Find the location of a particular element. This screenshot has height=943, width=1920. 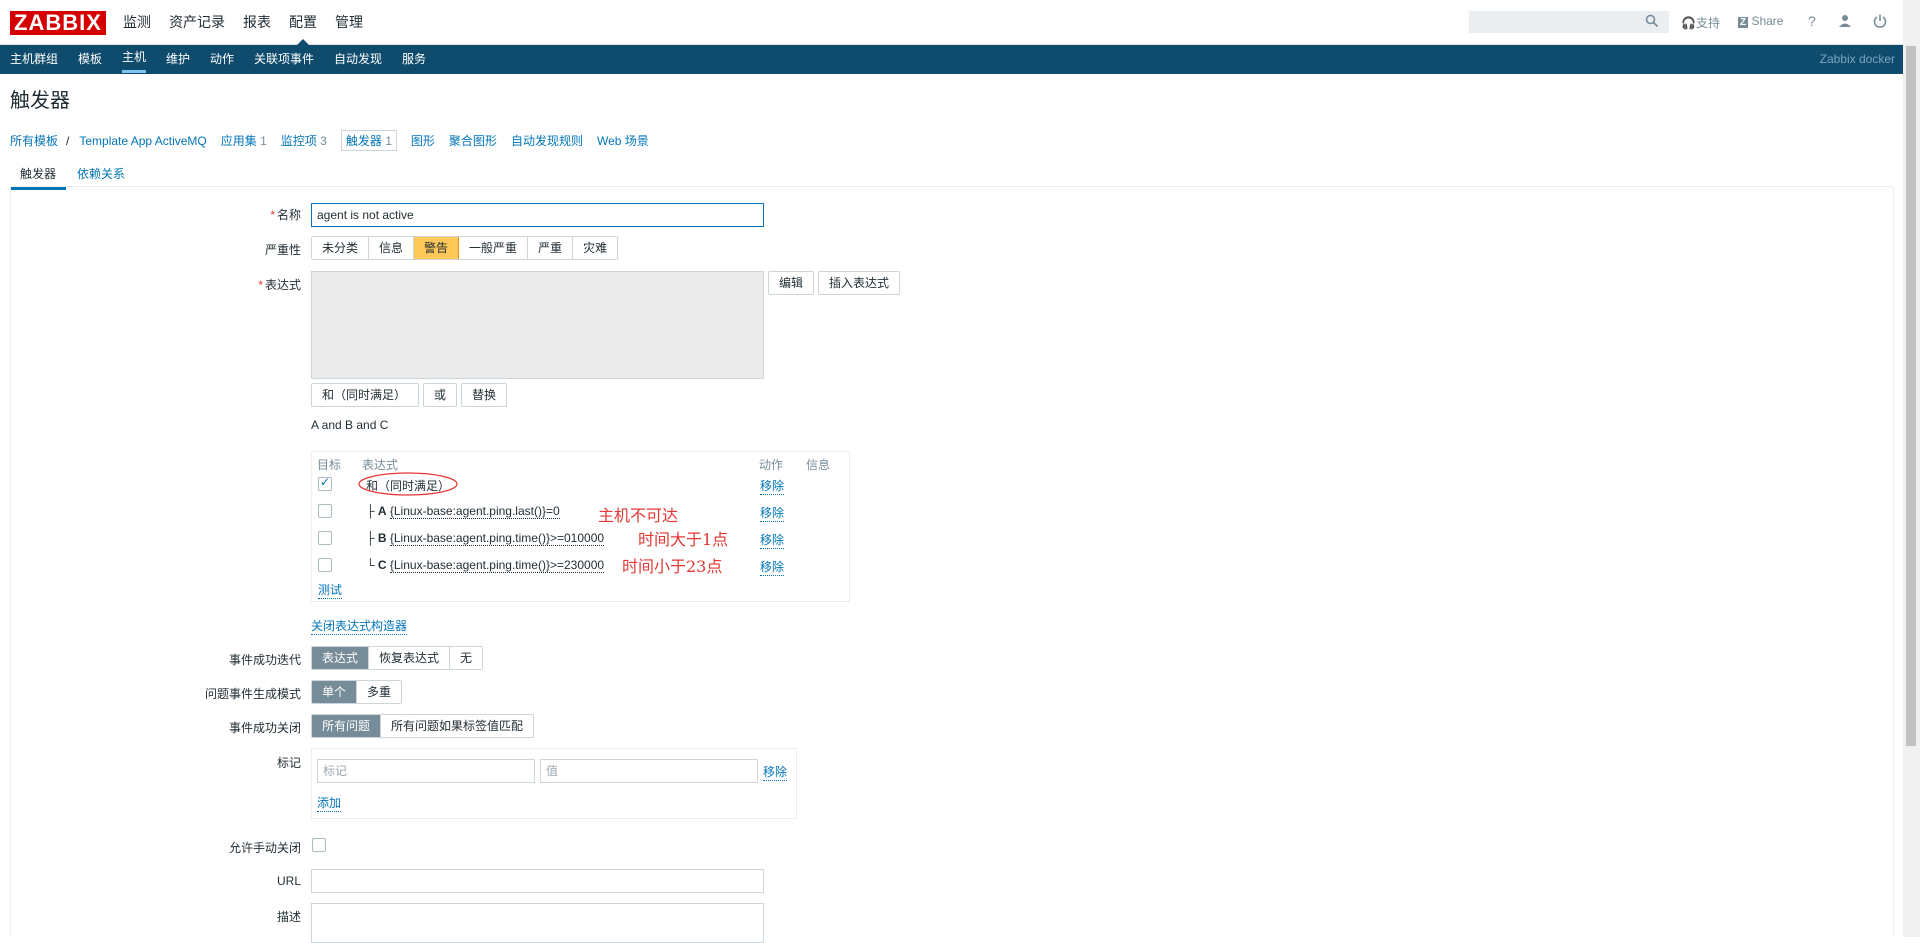

support-link: 🎧支持 is located at coordinates (1700, 22).